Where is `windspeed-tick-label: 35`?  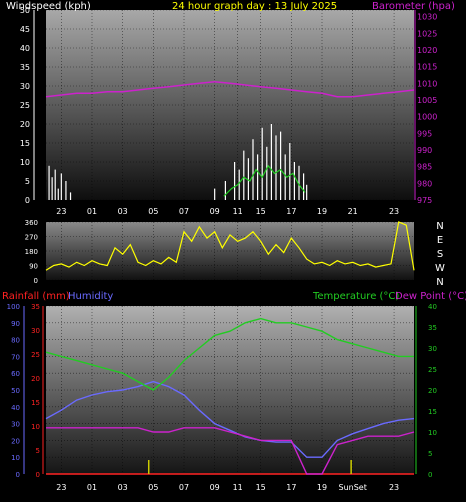
windspeed-tick-label: 35 is located at coordinates (25, 67).